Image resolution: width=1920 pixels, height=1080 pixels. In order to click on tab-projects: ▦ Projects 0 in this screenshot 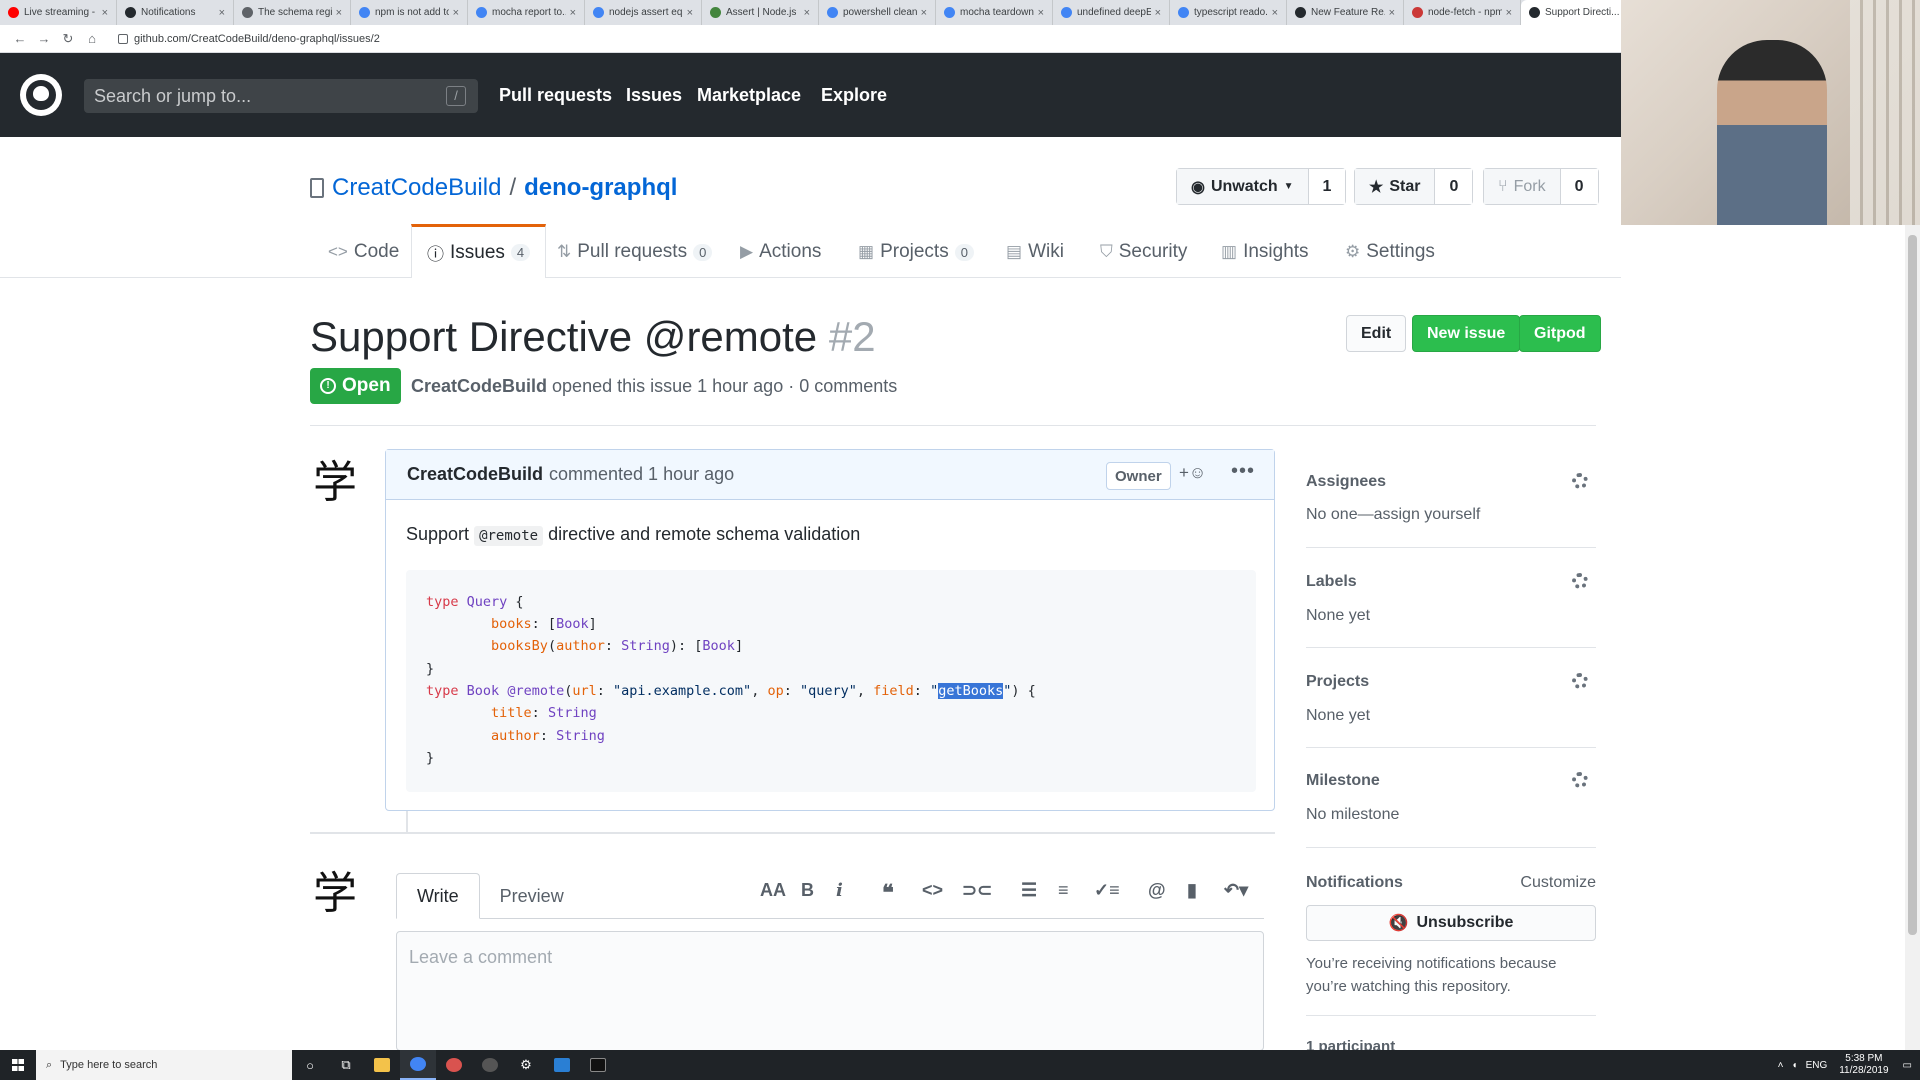, I will do `click(916, 252)`.